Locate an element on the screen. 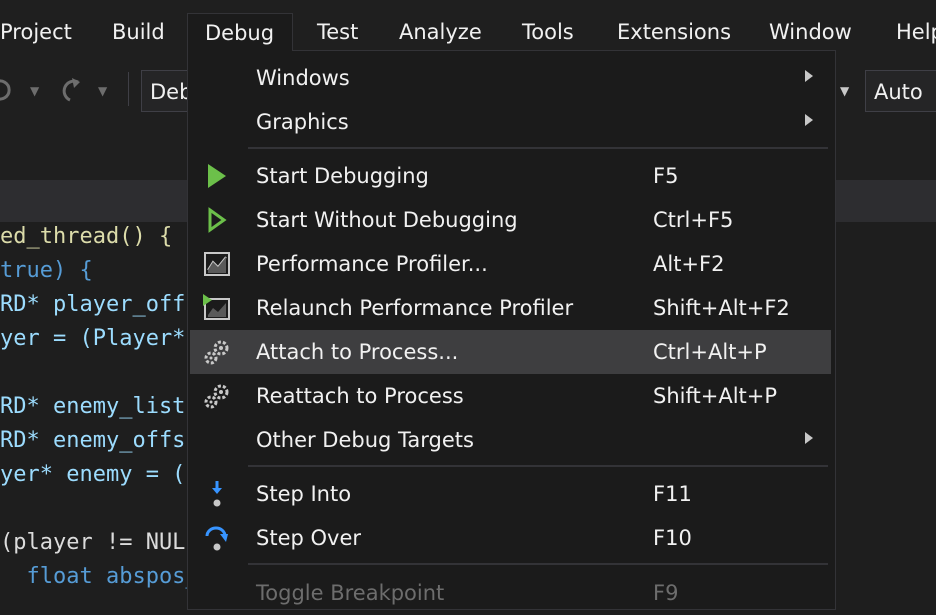 The width and height of the screenshot is (936, 615). menu-item-label: Step Over is located at coordinates (308, 538).